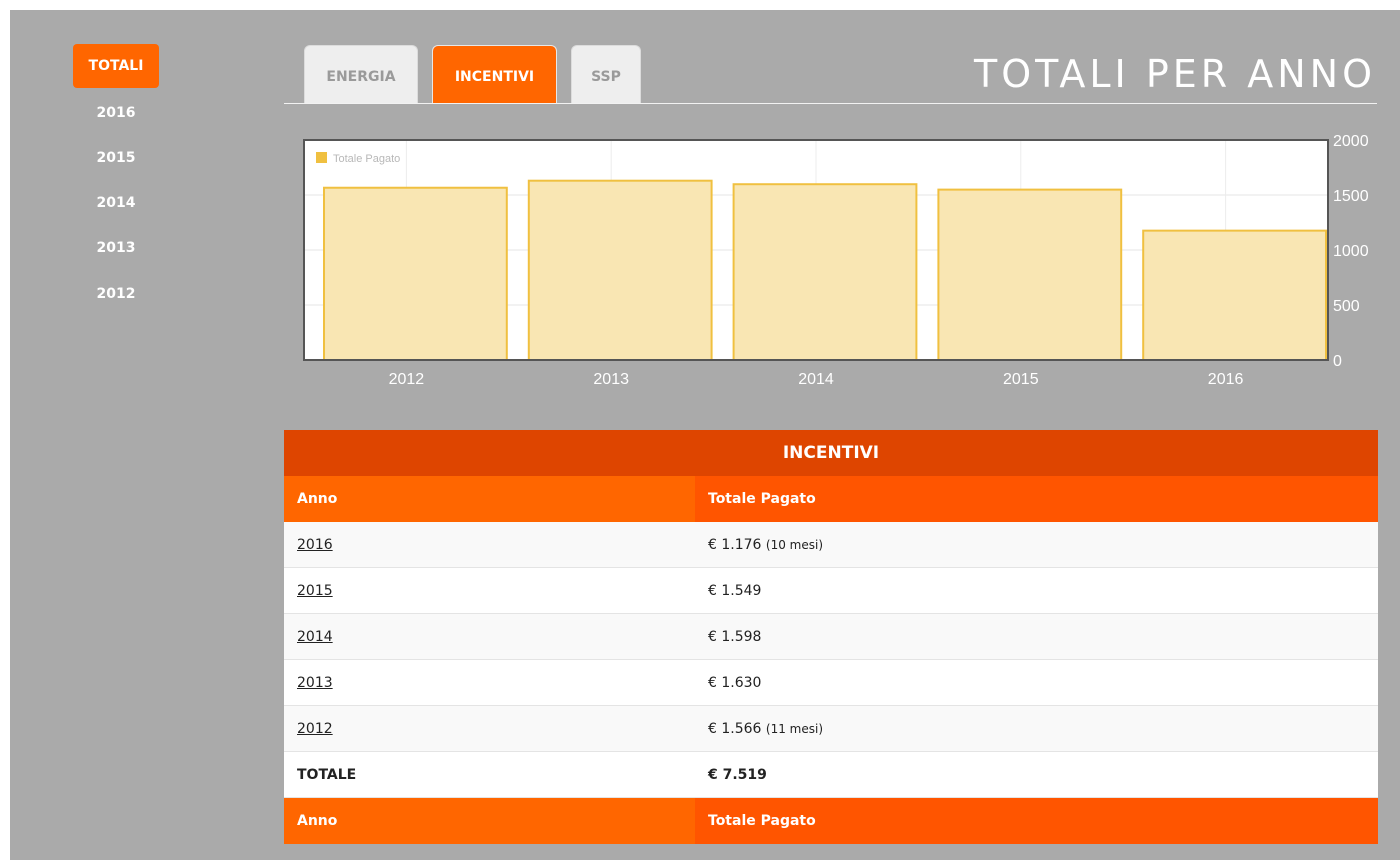 Image resolution: width=1400 pixels, height=860 pixels. I want to click on x-tick-label-2012: 2012, so click(407, 379).